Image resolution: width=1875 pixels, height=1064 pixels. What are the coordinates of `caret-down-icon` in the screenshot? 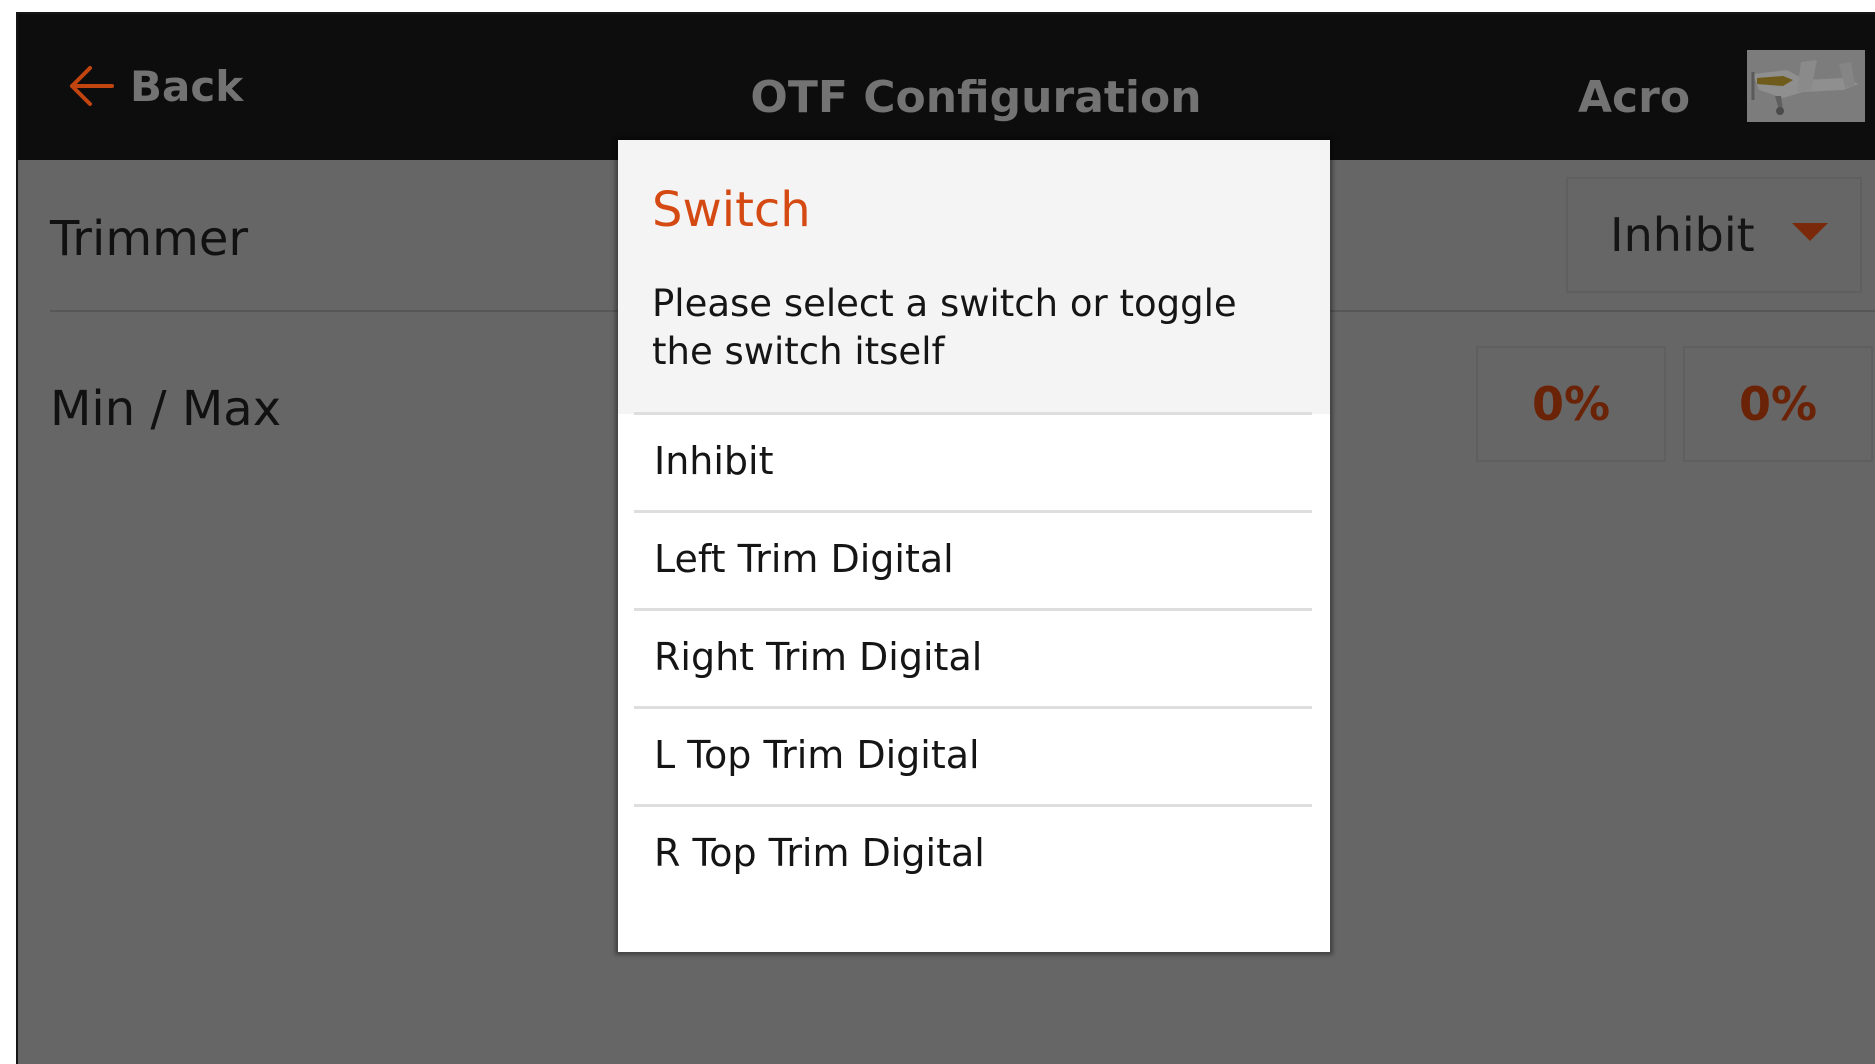 It's located at (1810, 232).